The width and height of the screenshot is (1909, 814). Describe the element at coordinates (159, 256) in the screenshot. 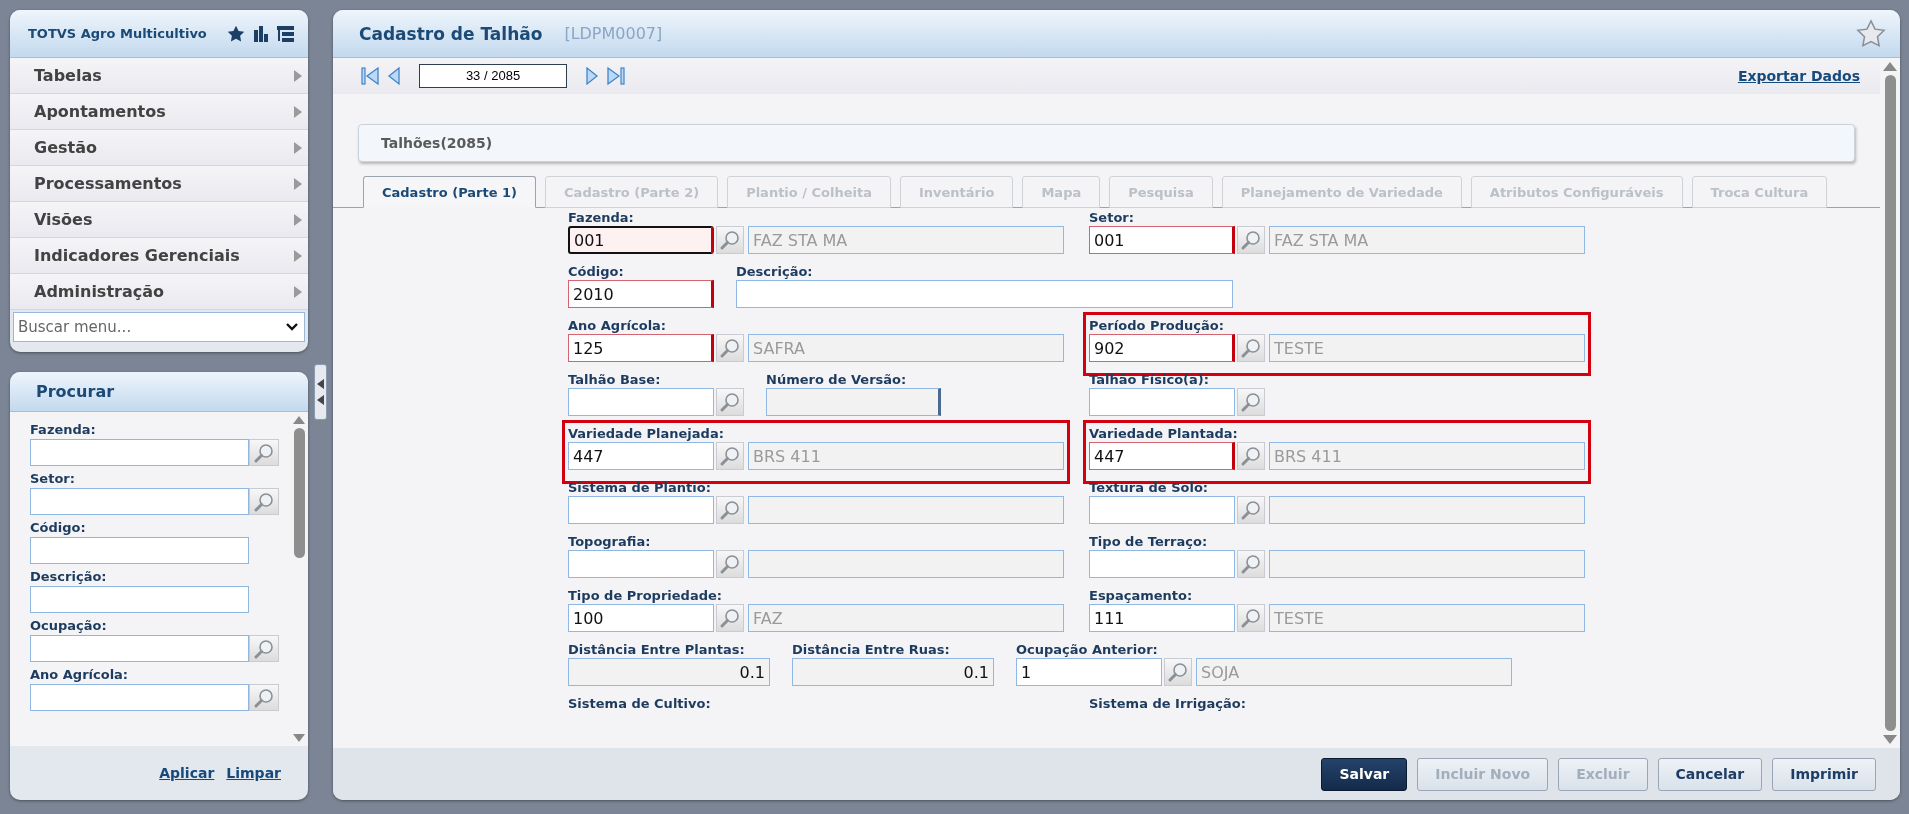

I see `menu-item: Indicadores Gerenciais` at that location.